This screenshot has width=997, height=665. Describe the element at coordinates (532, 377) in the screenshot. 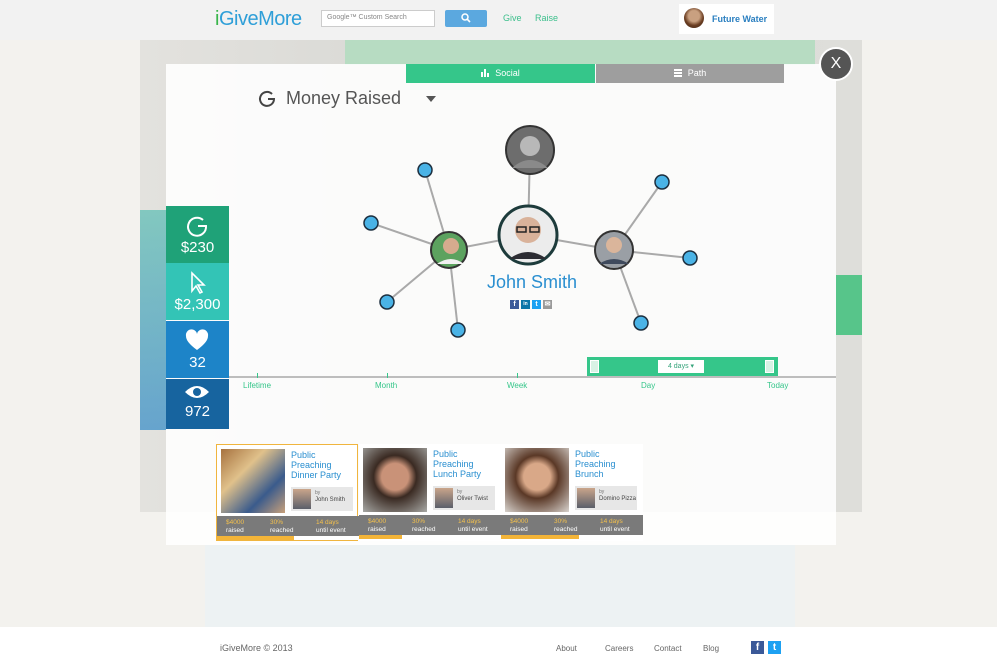

I see `timeline-track` at that location.